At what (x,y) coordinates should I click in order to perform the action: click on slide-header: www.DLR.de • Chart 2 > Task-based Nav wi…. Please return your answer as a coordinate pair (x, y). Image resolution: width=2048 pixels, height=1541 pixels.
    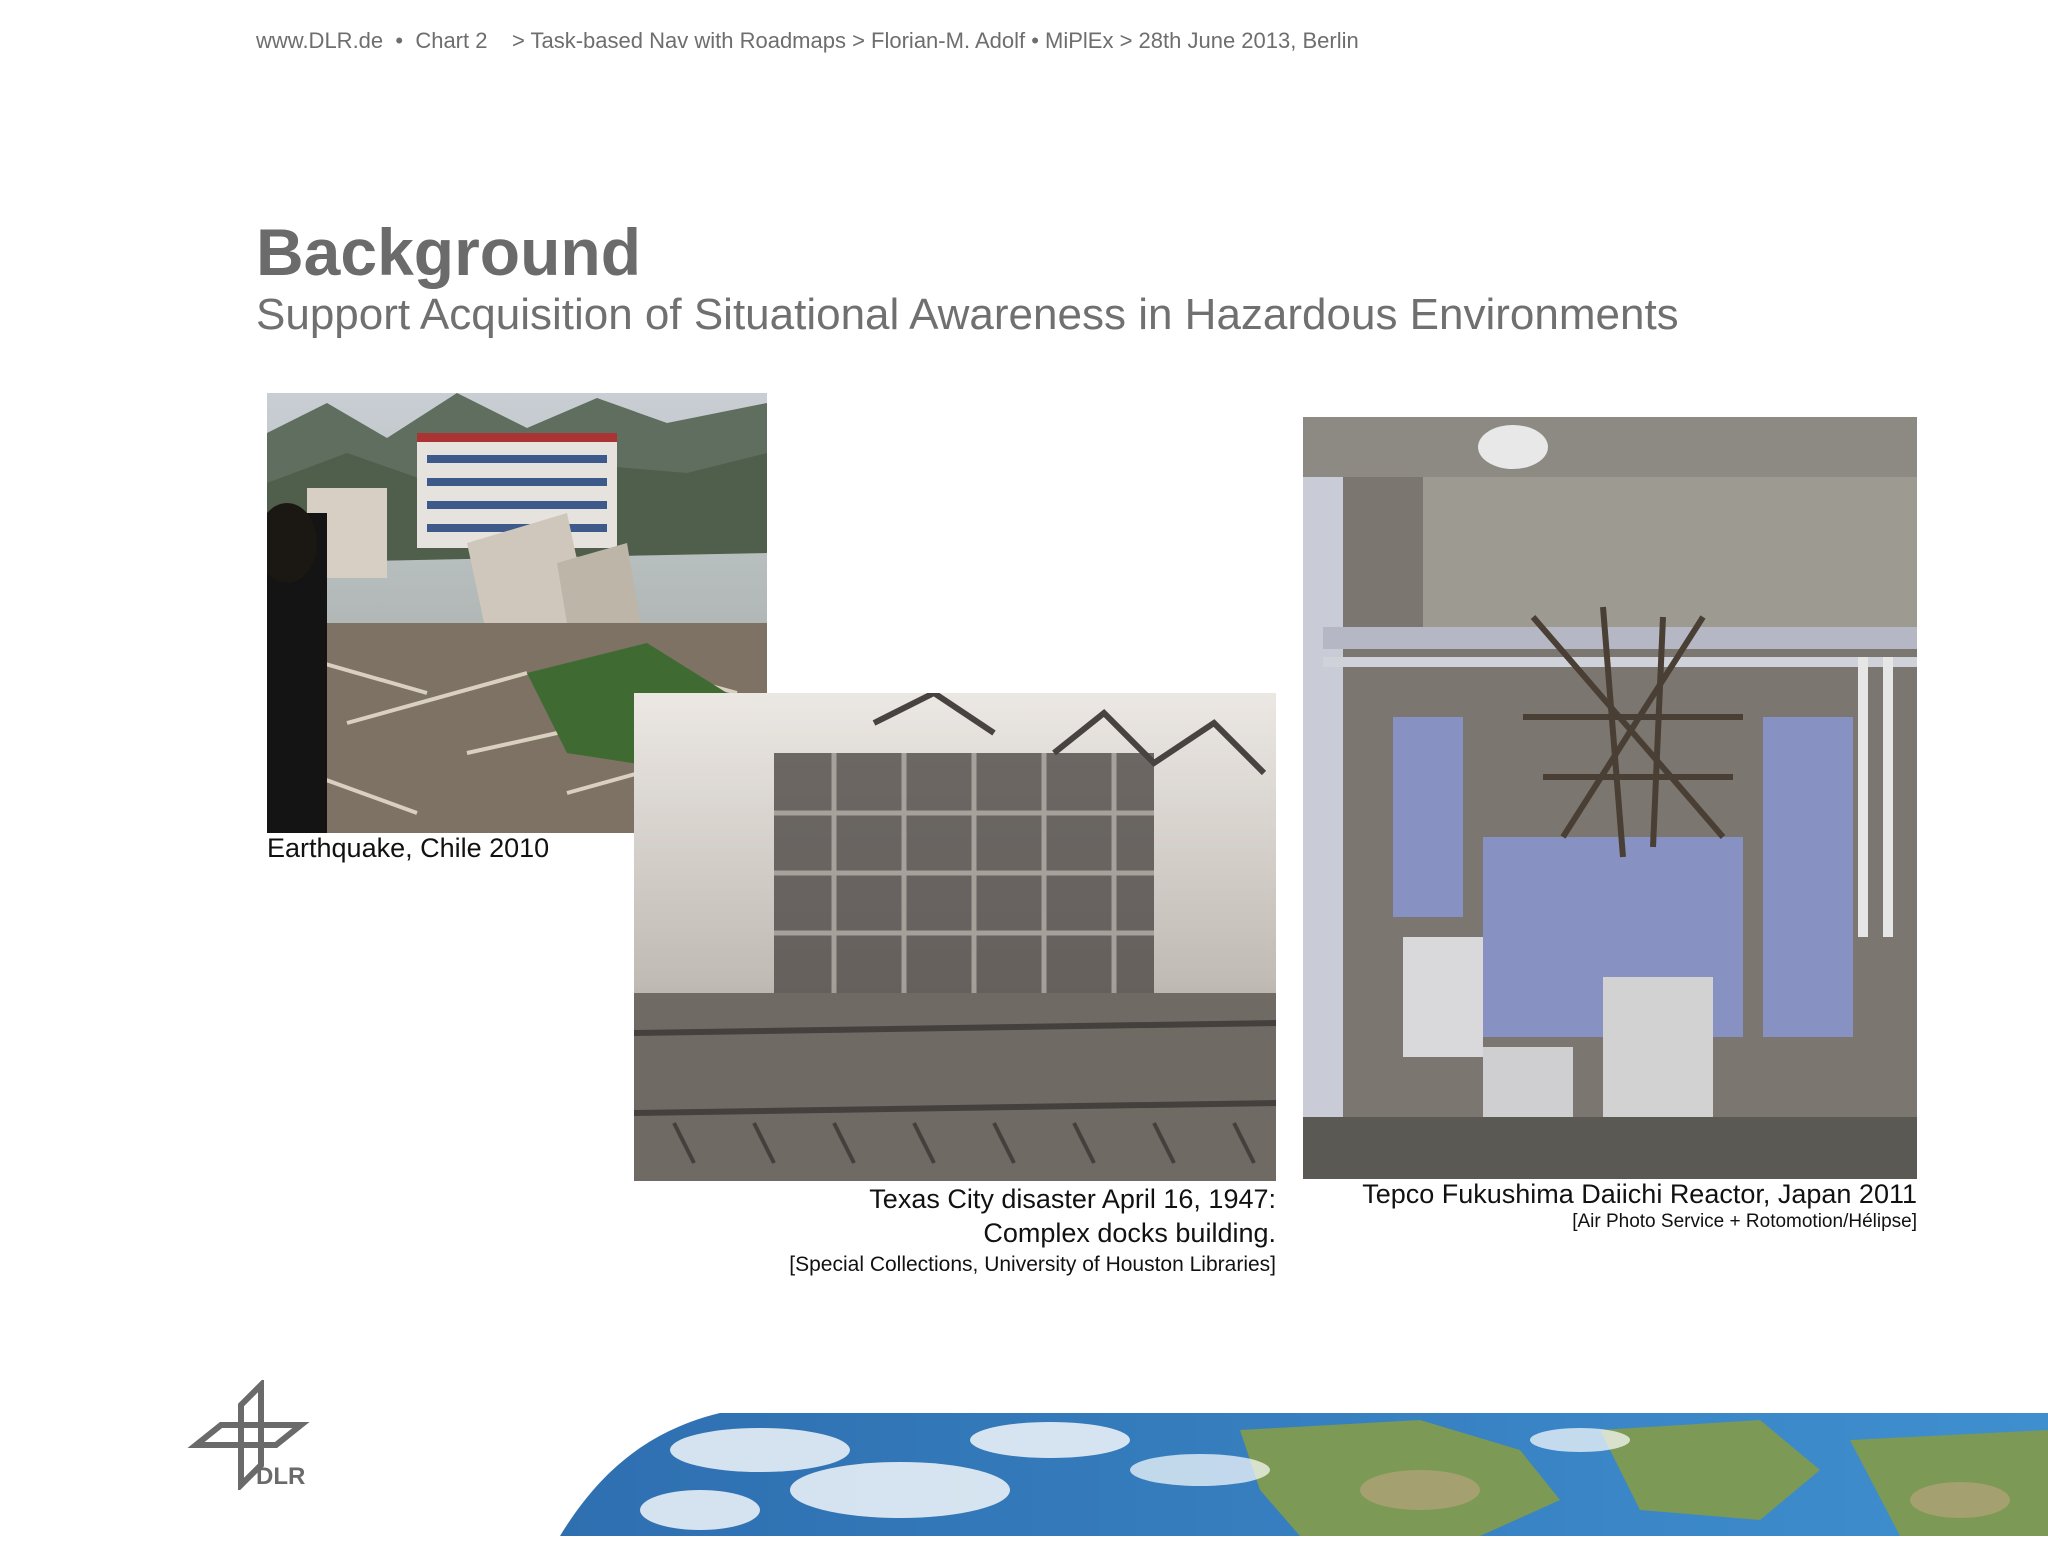
    Looking at the image, I should click on (807, 41).